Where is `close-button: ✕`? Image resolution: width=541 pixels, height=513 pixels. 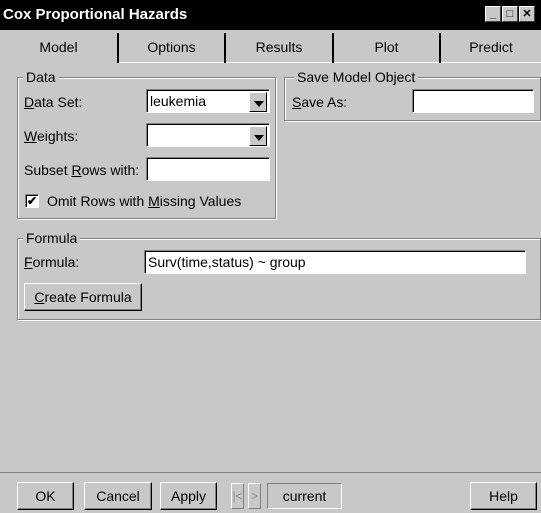
close-button: ✕ is located at coordinates (527, 14).